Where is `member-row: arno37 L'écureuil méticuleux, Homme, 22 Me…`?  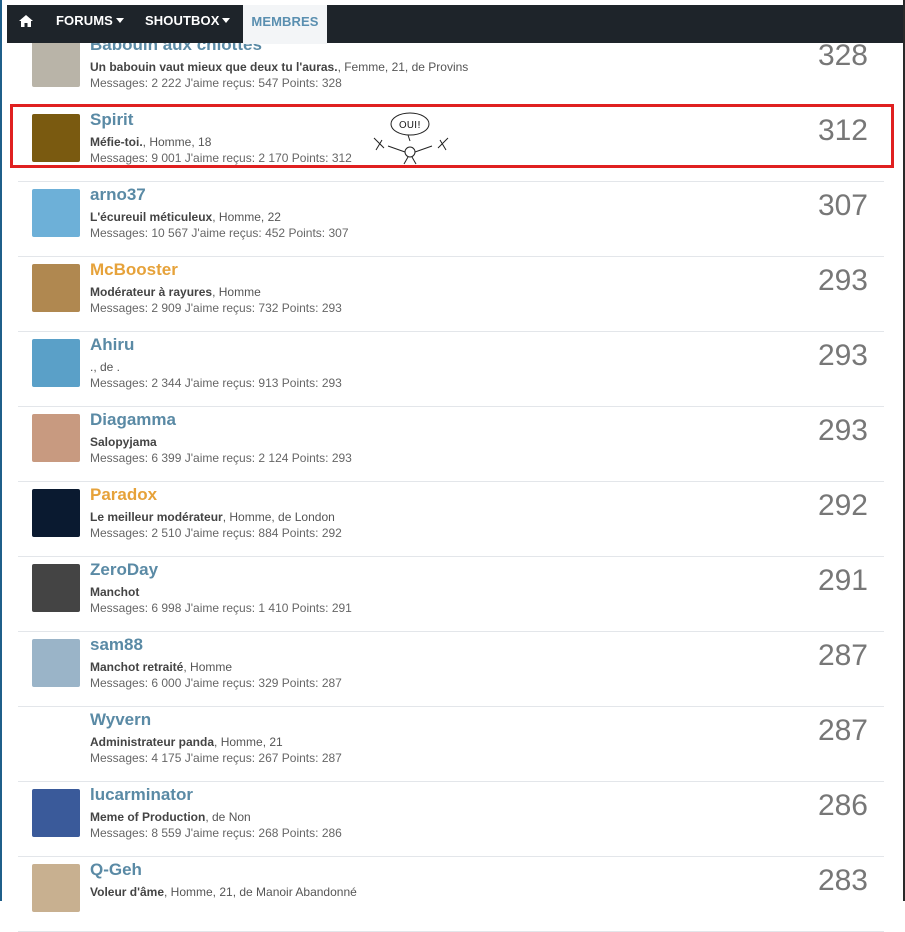
member-row: arno37 L'écureuil méticuleux, Homme, 22 Me… is located at coordinates (451, 219).